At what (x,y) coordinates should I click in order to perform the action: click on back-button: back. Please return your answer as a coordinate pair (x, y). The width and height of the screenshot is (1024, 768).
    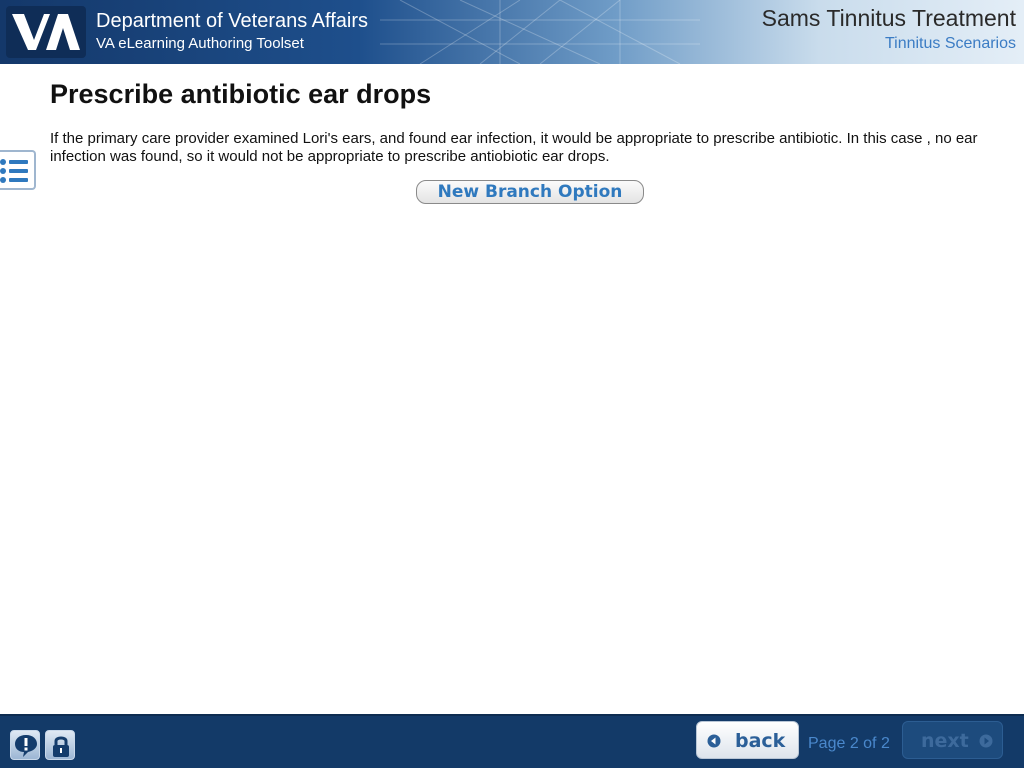
    Looking at the image, I should click on (747, 740).